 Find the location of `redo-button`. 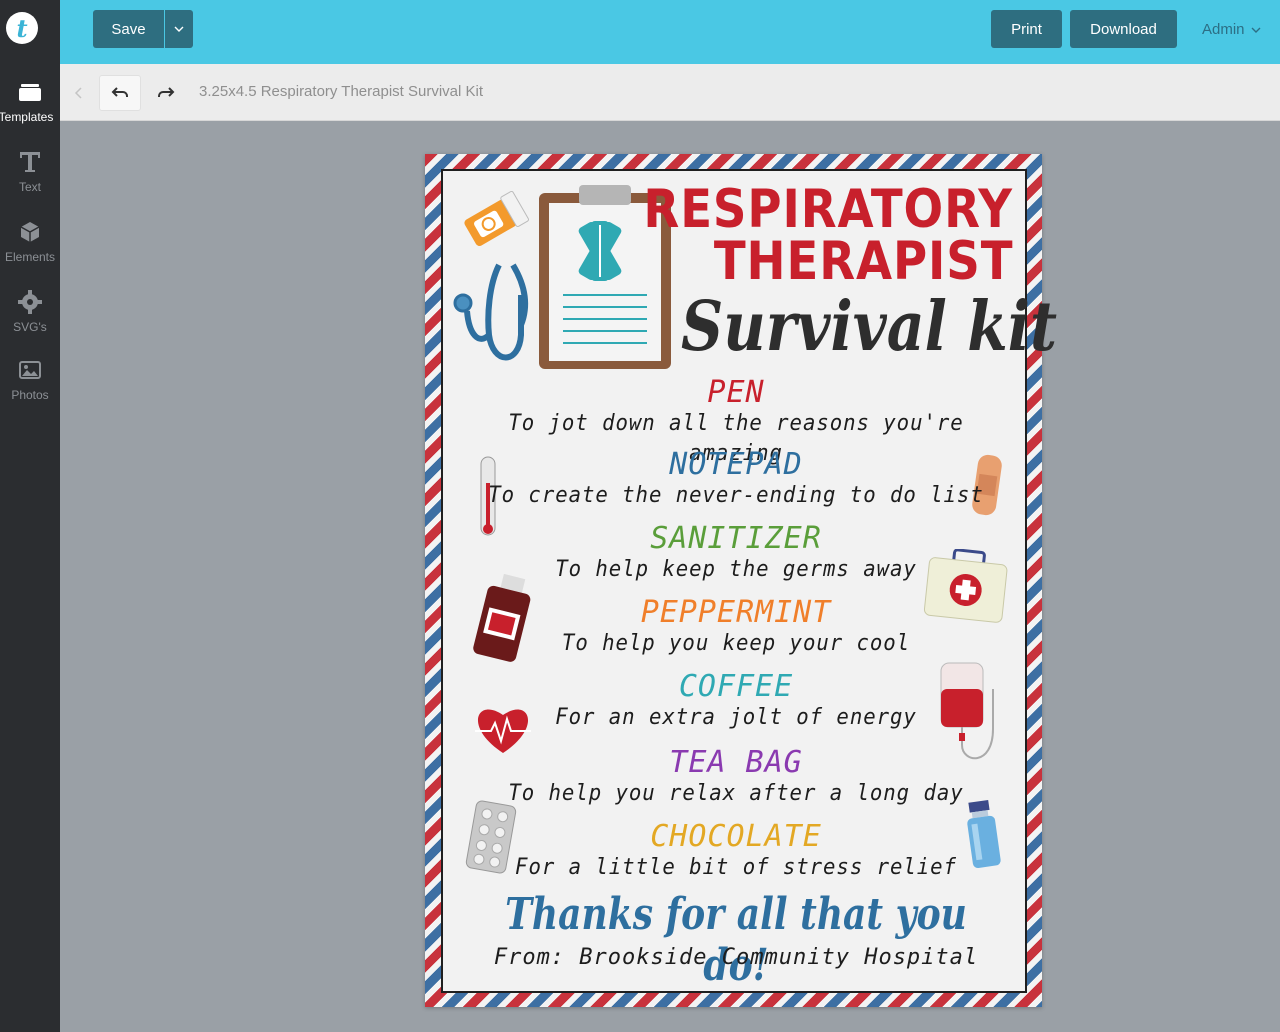

redo-button is located at coordinates (166, 93).